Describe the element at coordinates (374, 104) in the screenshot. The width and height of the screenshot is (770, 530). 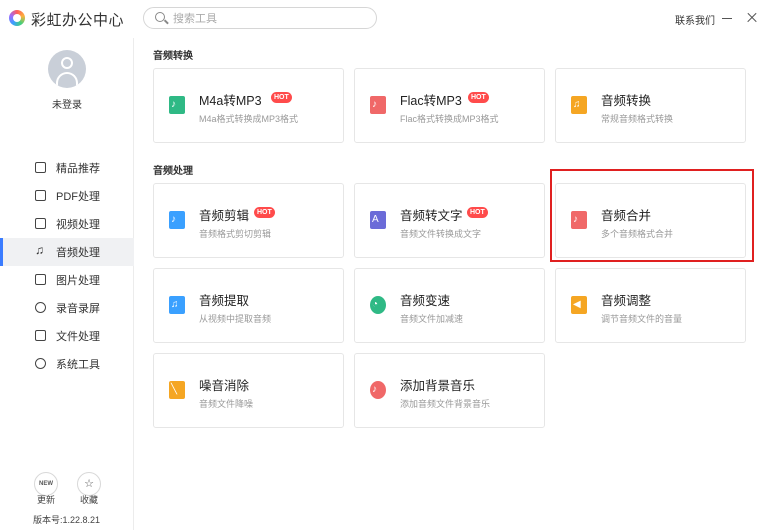
I see `flac-mp3-glyph: ♪` at that location.